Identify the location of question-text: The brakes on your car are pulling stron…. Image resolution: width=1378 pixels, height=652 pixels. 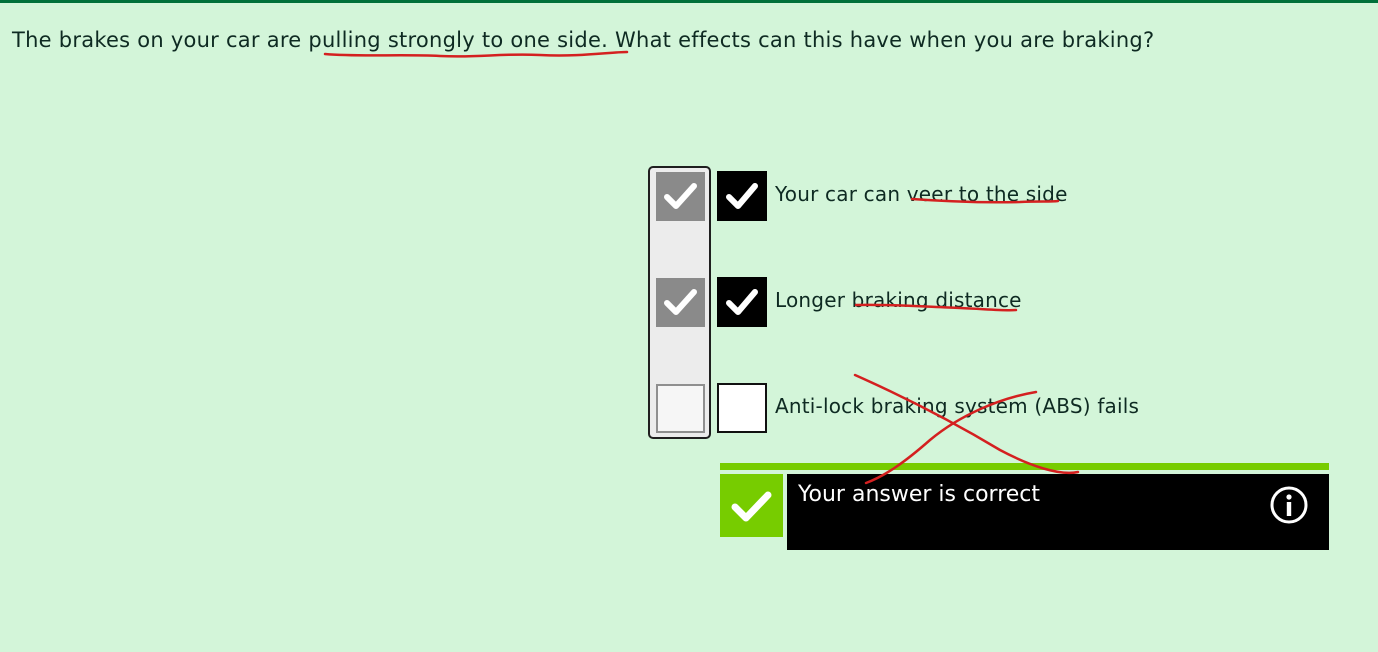
(583, 40).